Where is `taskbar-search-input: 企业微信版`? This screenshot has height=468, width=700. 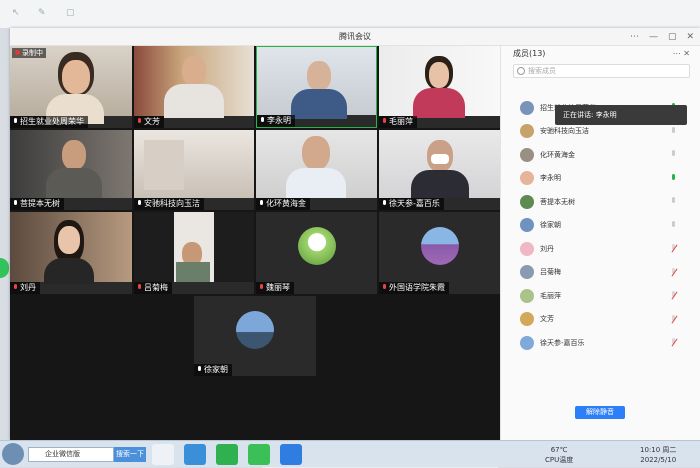
taskbar-search-input: 企业微信版 is located at coordinates (71, 454).